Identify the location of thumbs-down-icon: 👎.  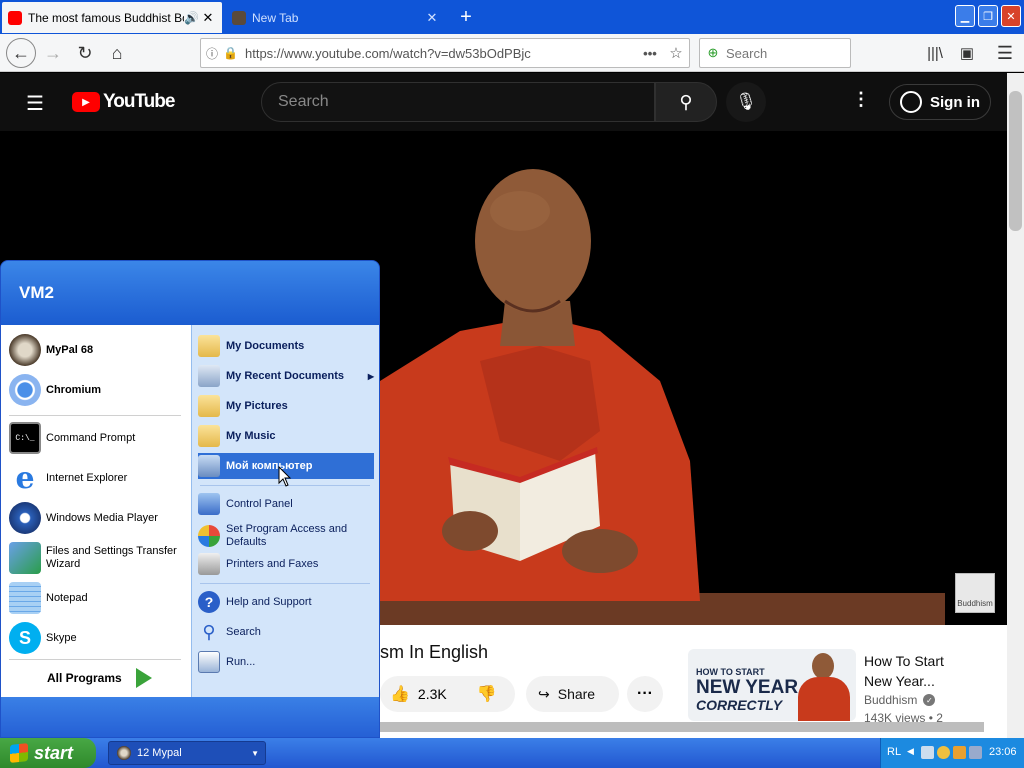
(487, 694).